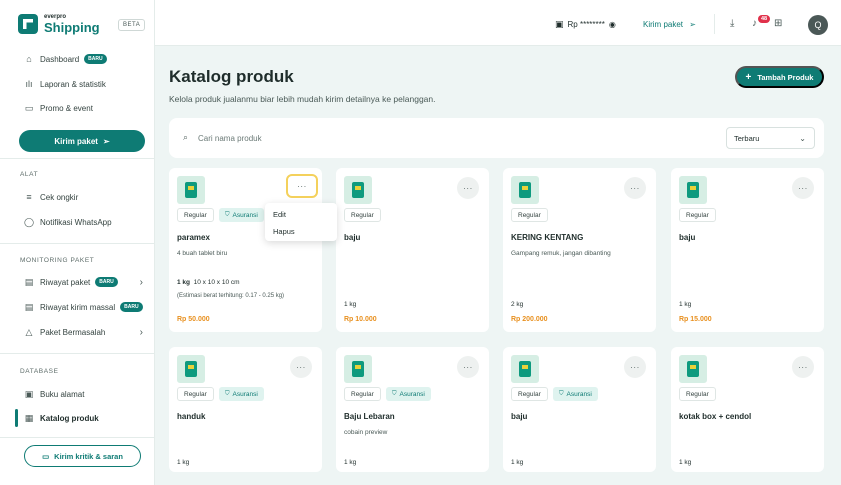  What do you see at coordinates (227, 214) in the screenshot?
I see `shield-icon: ⛉` at bounding box center [227, 214].